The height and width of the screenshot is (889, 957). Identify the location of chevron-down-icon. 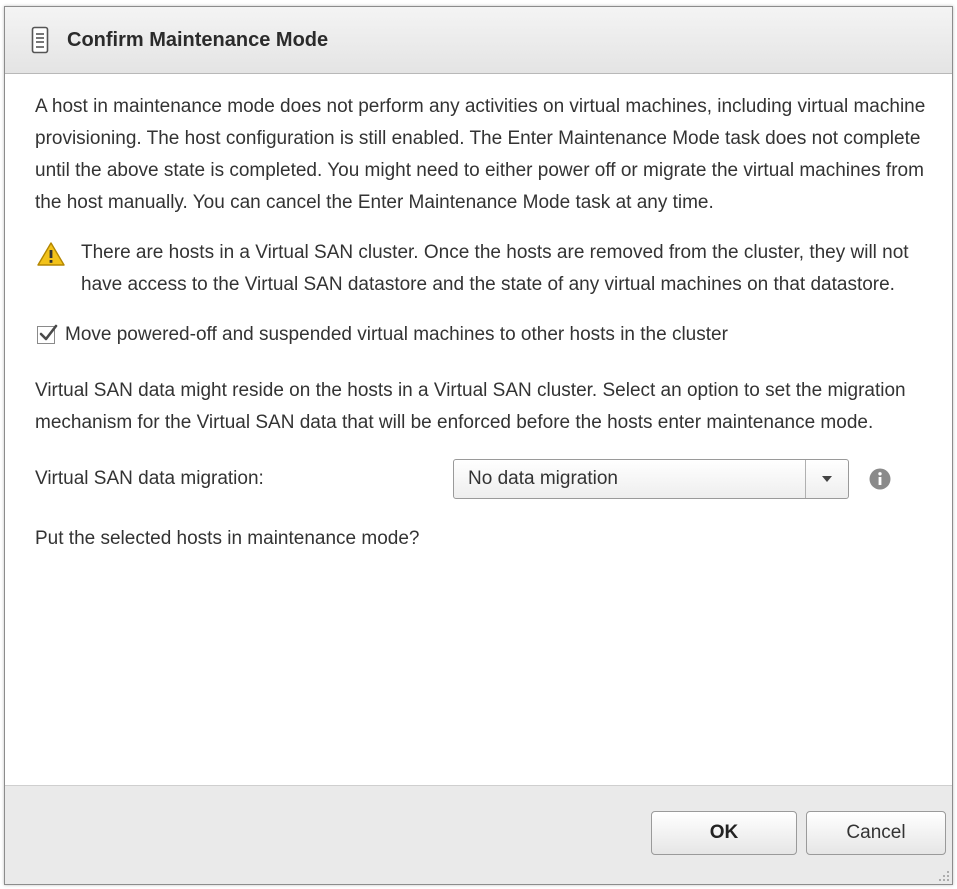
(826, 479).